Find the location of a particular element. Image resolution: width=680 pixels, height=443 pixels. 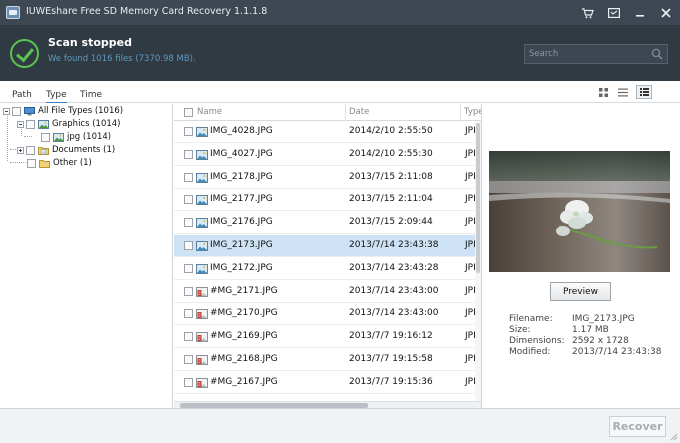

vertical-scrollbar is located at coordinates (478, 261).